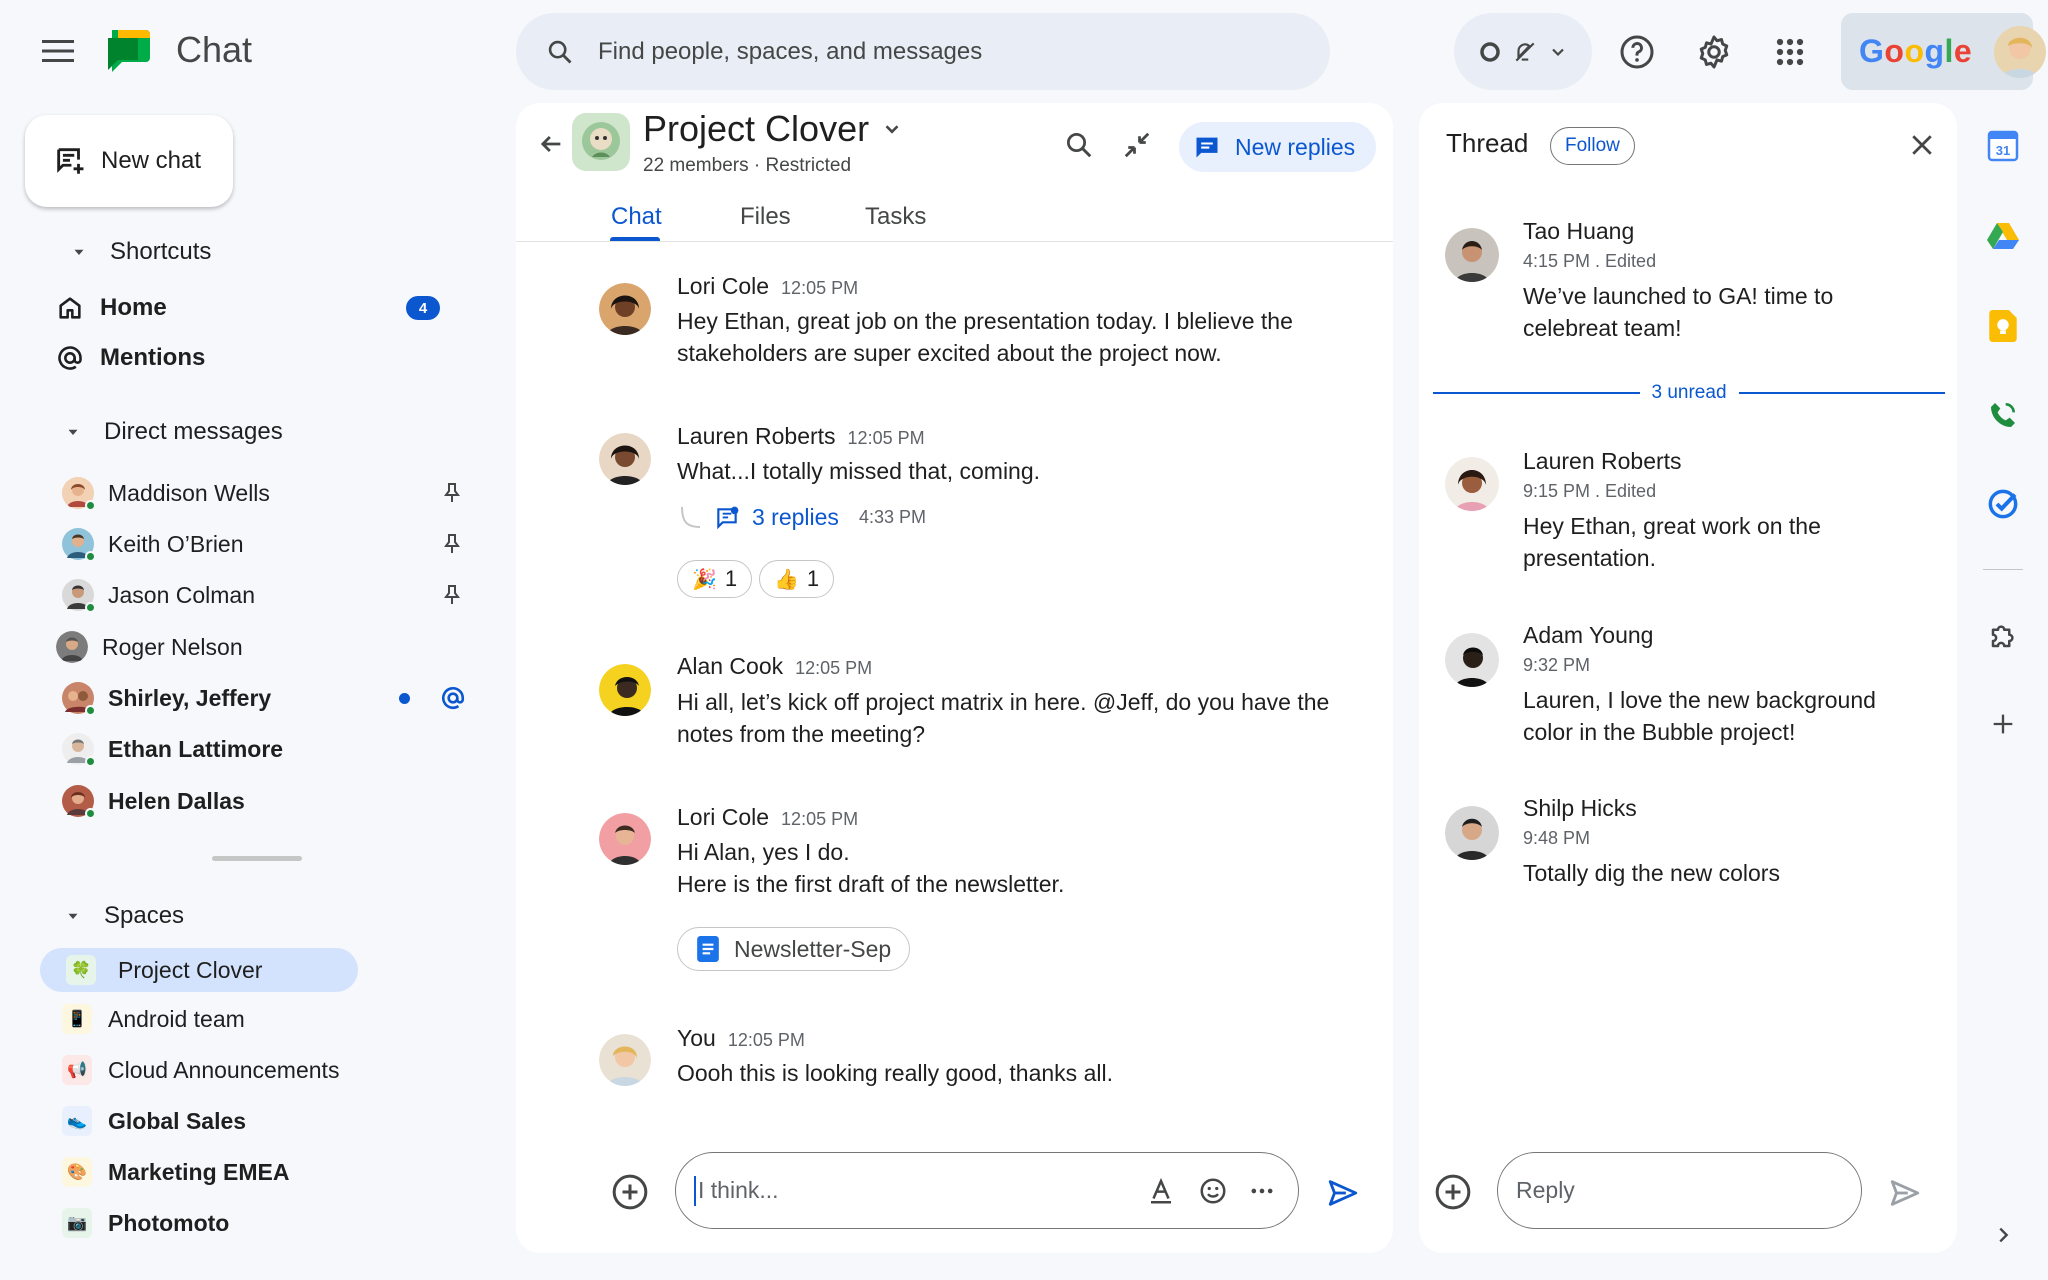 Image resolution: width=2048 pixels, height=1280 pixels. I want to click on new-chat-button: New chat, so click(129, 161).